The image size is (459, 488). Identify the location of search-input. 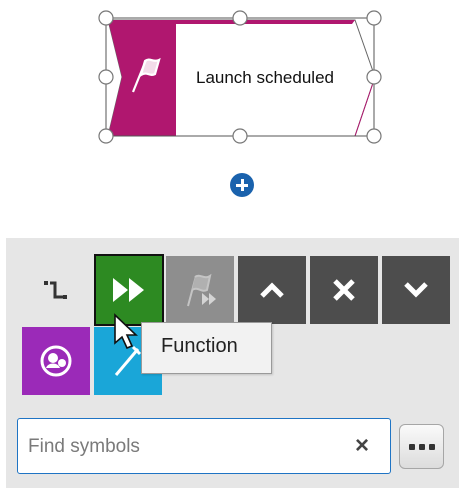
(178, 447).